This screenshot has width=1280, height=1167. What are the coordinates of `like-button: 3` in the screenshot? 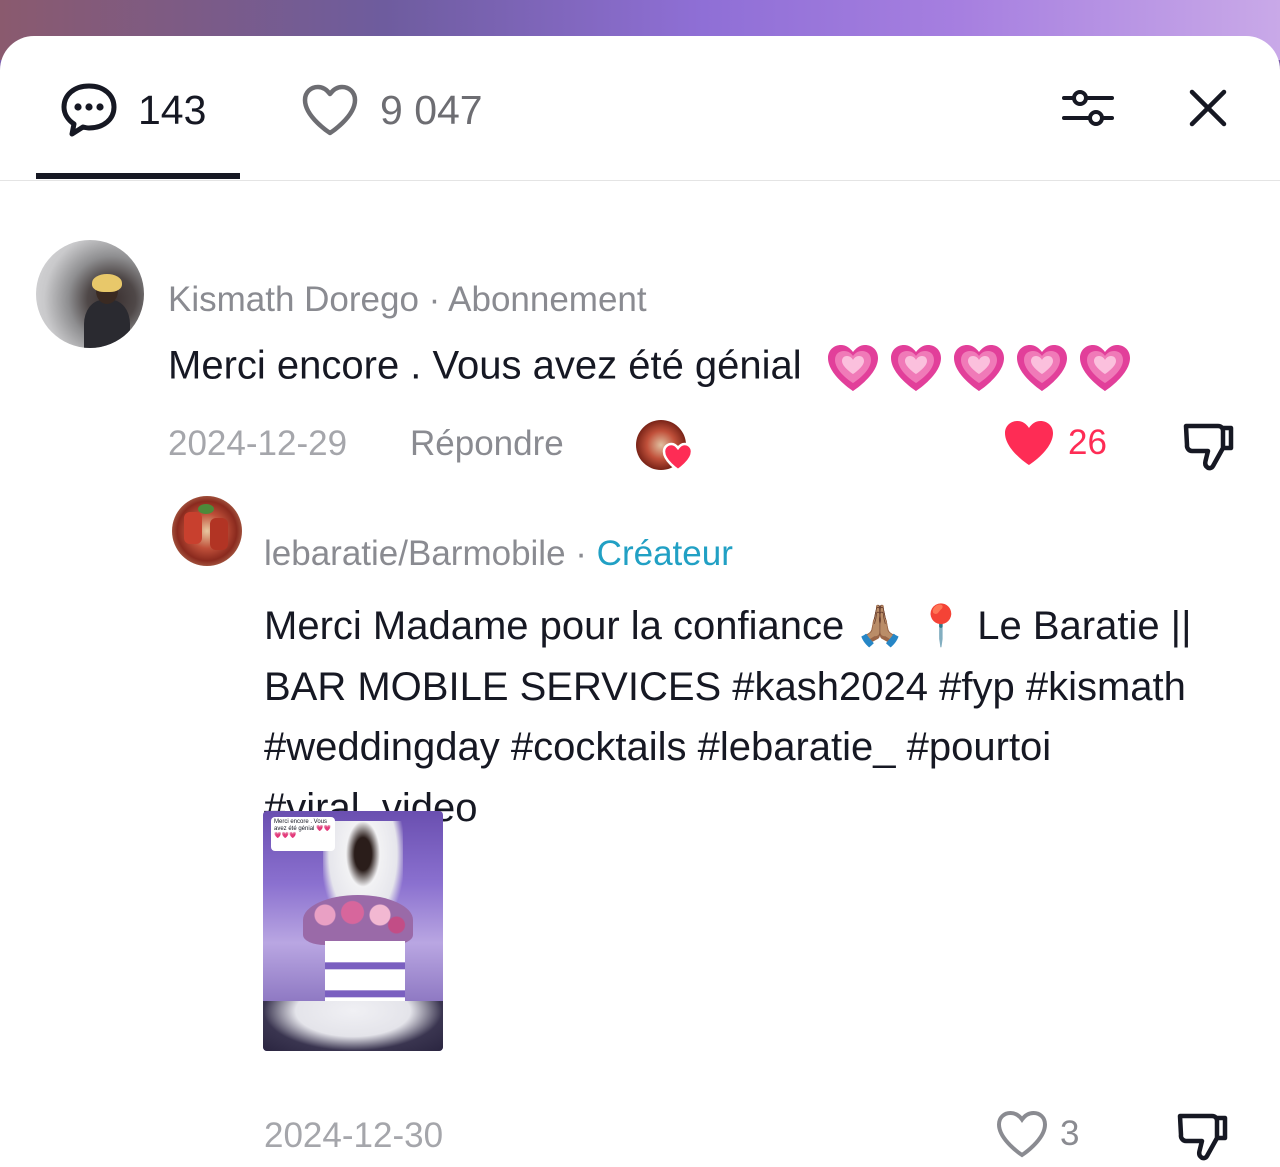 It's located at (1037, 1134).